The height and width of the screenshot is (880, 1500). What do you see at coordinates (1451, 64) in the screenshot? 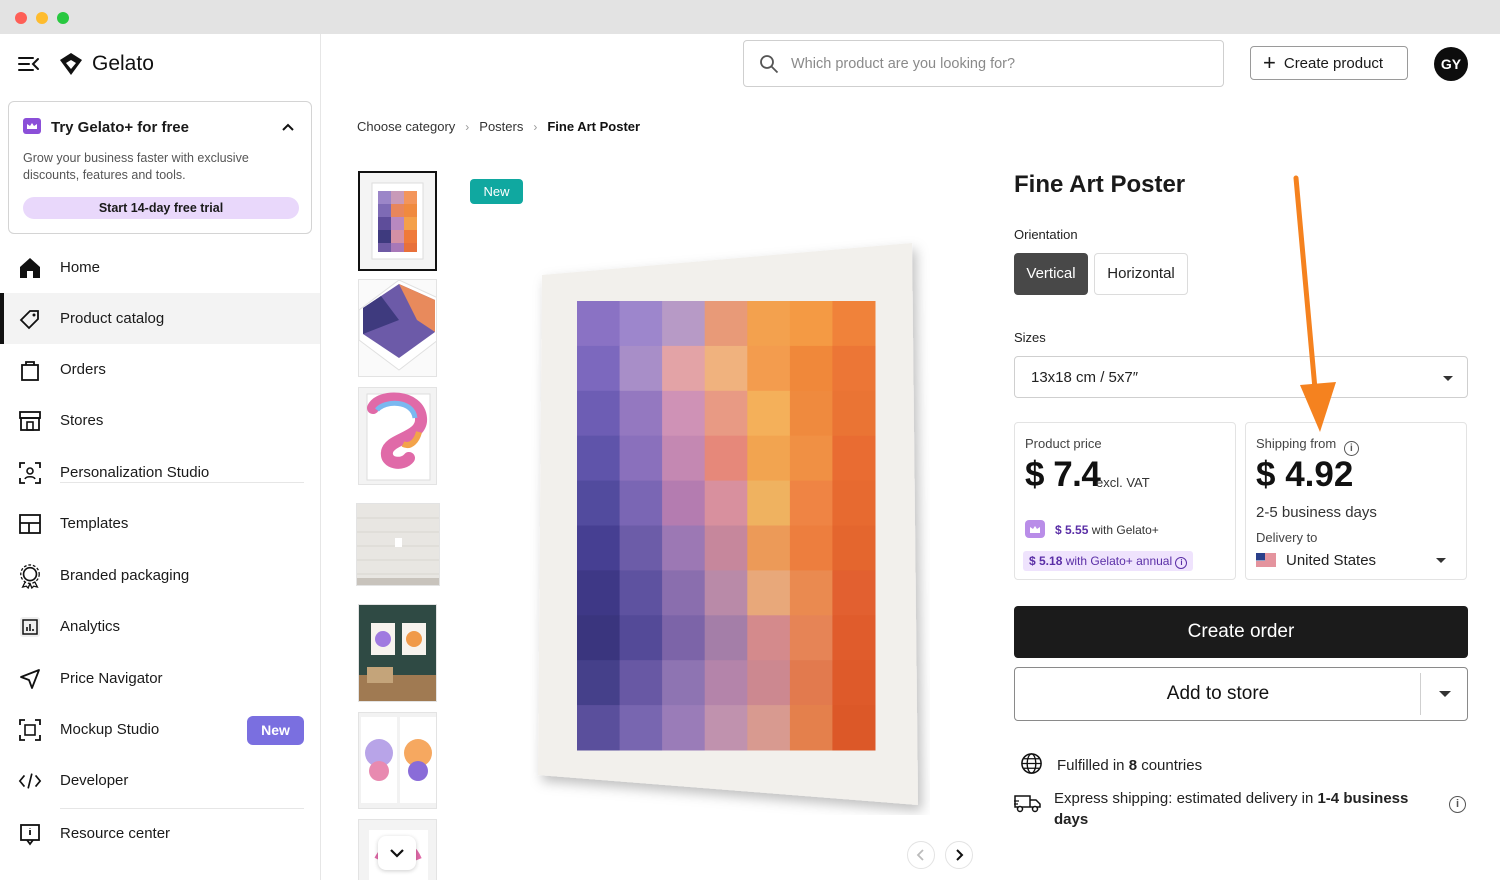
I see `user-avatar: GY` at bounding box center [1451, 64].